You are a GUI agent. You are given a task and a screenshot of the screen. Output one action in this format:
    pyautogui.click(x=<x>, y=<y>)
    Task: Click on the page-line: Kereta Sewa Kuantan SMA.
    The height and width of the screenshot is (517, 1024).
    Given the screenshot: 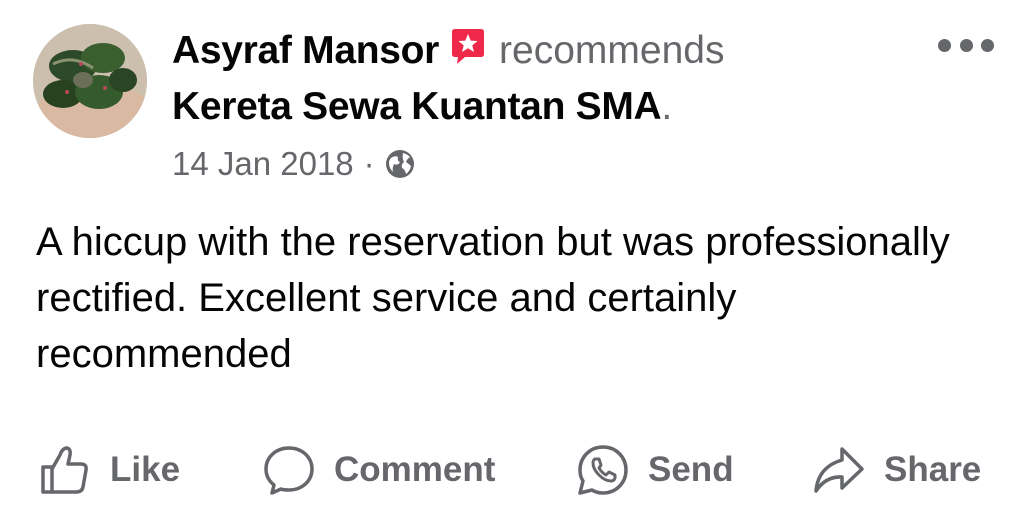 What is the action you would take?
    pyautogui.click(x=532, y=107)
    